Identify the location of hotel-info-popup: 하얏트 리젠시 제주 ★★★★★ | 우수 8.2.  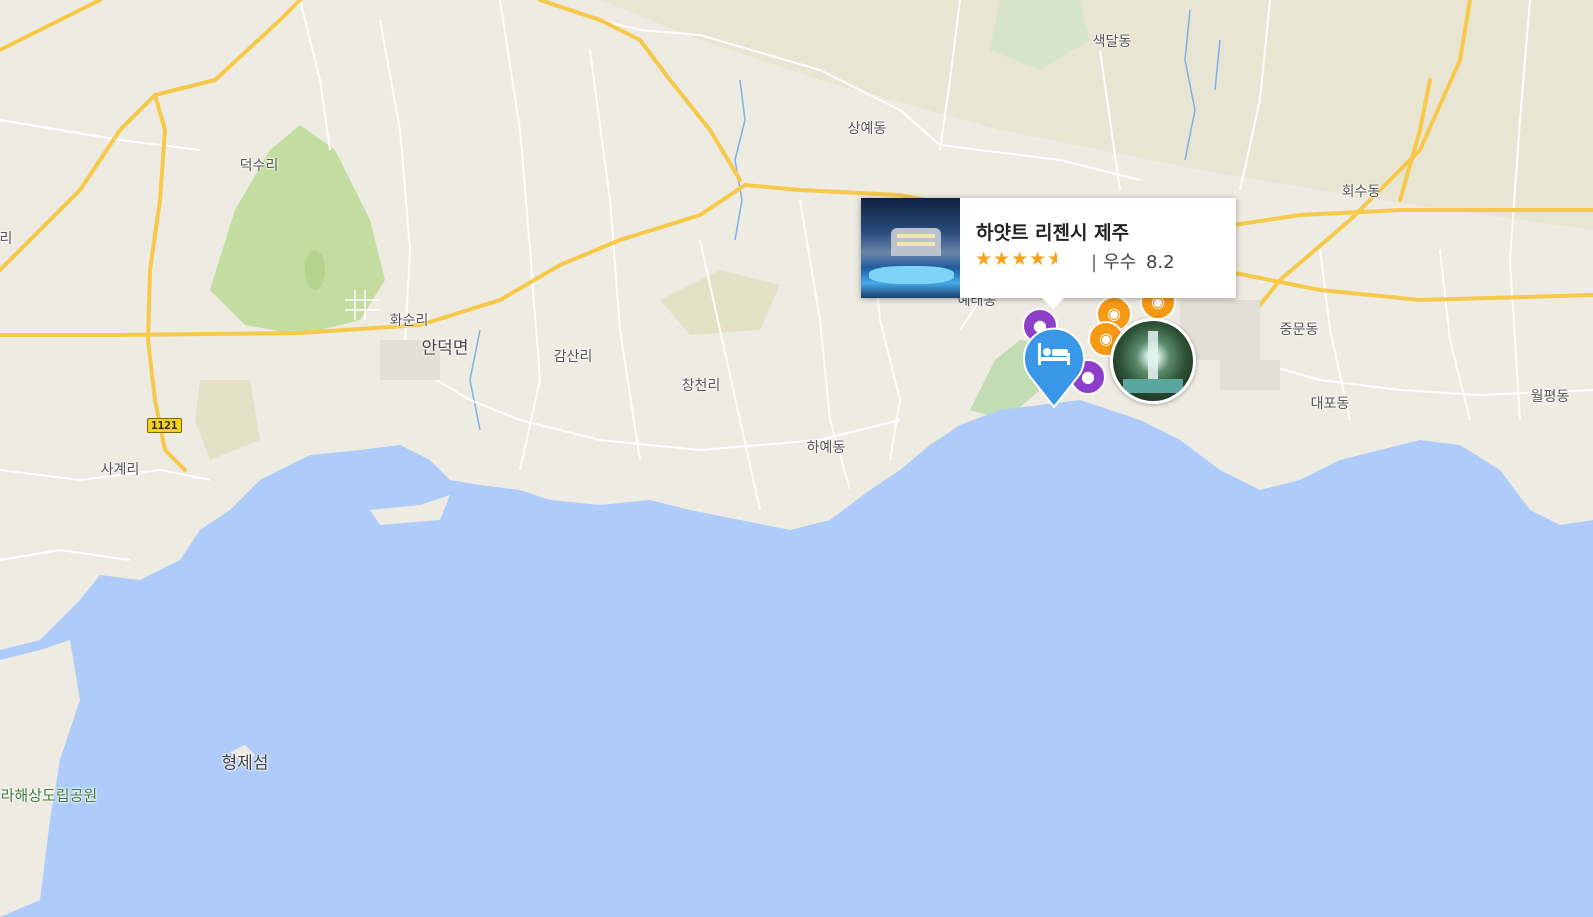
(1048, 253).